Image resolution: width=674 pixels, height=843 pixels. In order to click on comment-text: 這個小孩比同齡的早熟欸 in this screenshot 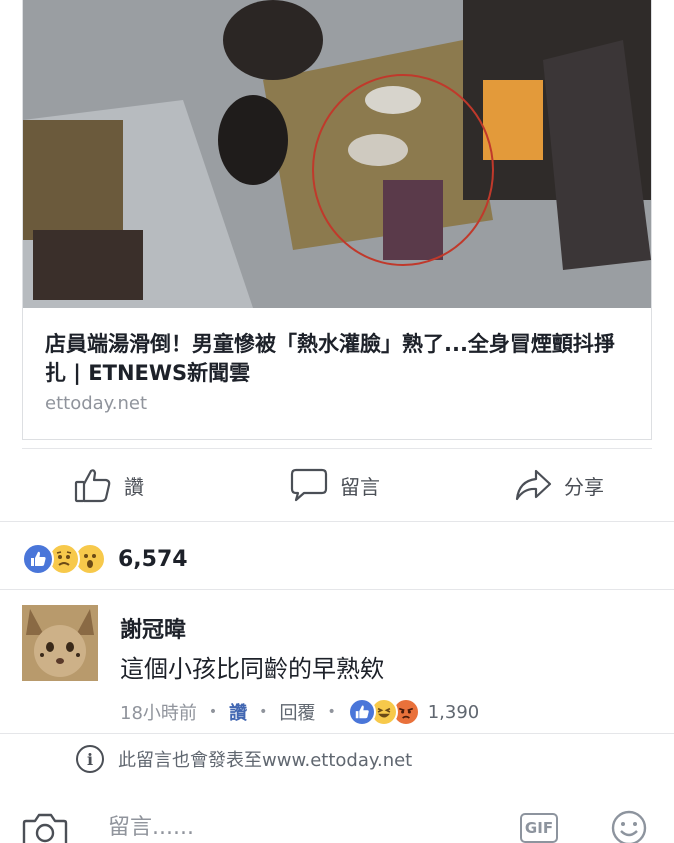, I will do `click(252, 669)`.